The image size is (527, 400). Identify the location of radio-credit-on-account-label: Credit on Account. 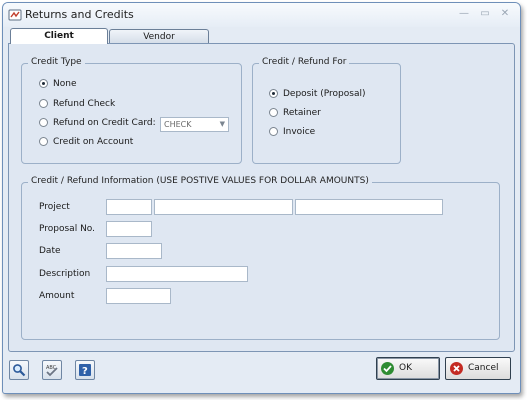
(93, 142).